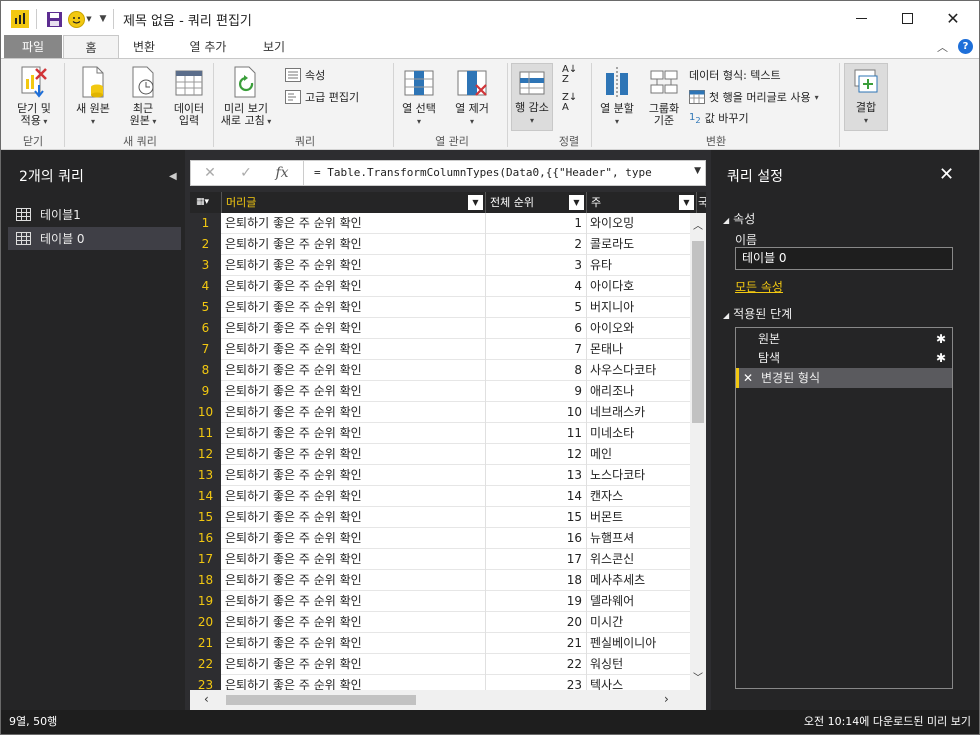 The height and width of the screenshot is (735, 980). What do you see at coordinates (205, 223) in the screenshot?
I see `row-number: 1` at bounding box center [205, 223].